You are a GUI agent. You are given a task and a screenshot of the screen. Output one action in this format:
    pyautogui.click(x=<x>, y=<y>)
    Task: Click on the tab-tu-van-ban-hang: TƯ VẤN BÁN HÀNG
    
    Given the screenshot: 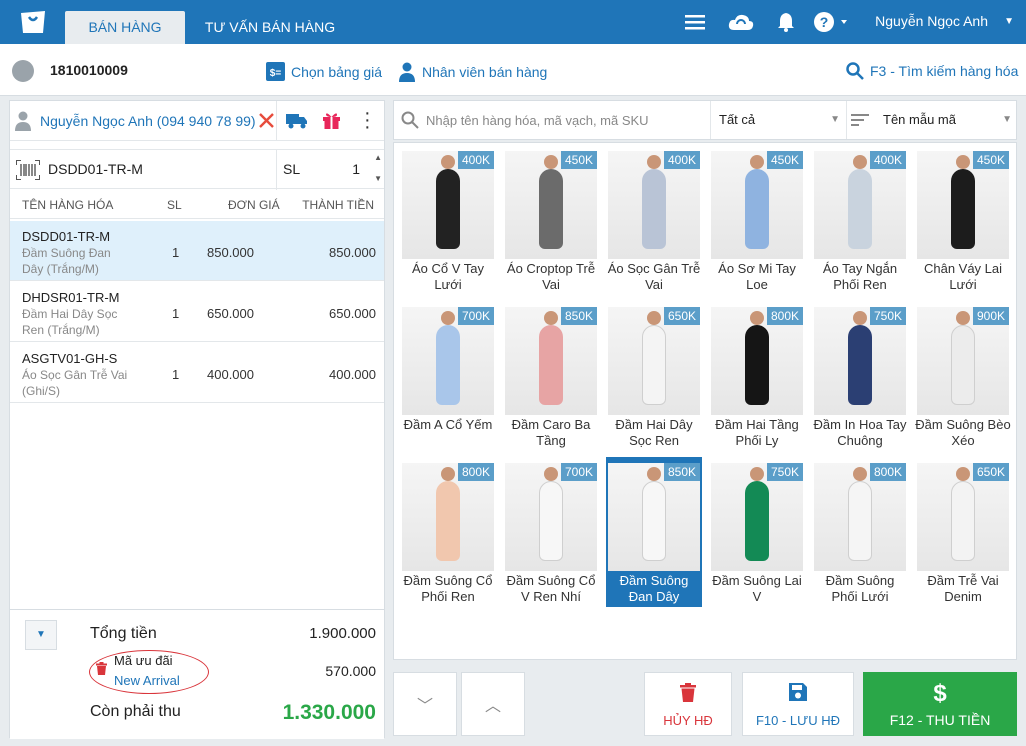 What is the action you would take?
    pyautogui.click(x=270, y=27)
    